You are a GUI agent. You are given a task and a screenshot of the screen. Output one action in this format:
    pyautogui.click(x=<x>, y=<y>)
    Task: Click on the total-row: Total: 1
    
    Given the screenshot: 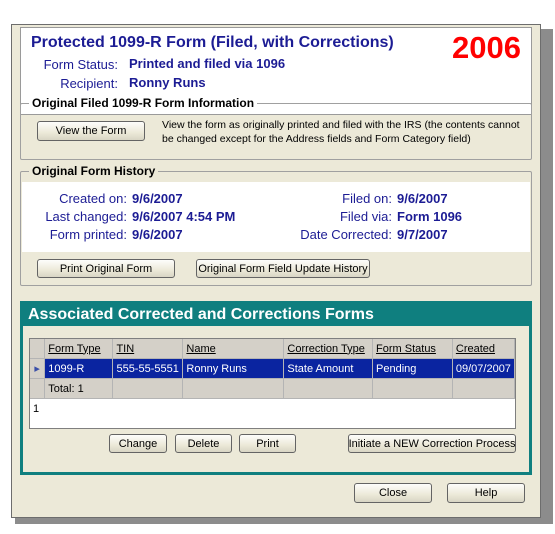 What is the action you would take?
    pyautogui.click(x=273, y=388)
    